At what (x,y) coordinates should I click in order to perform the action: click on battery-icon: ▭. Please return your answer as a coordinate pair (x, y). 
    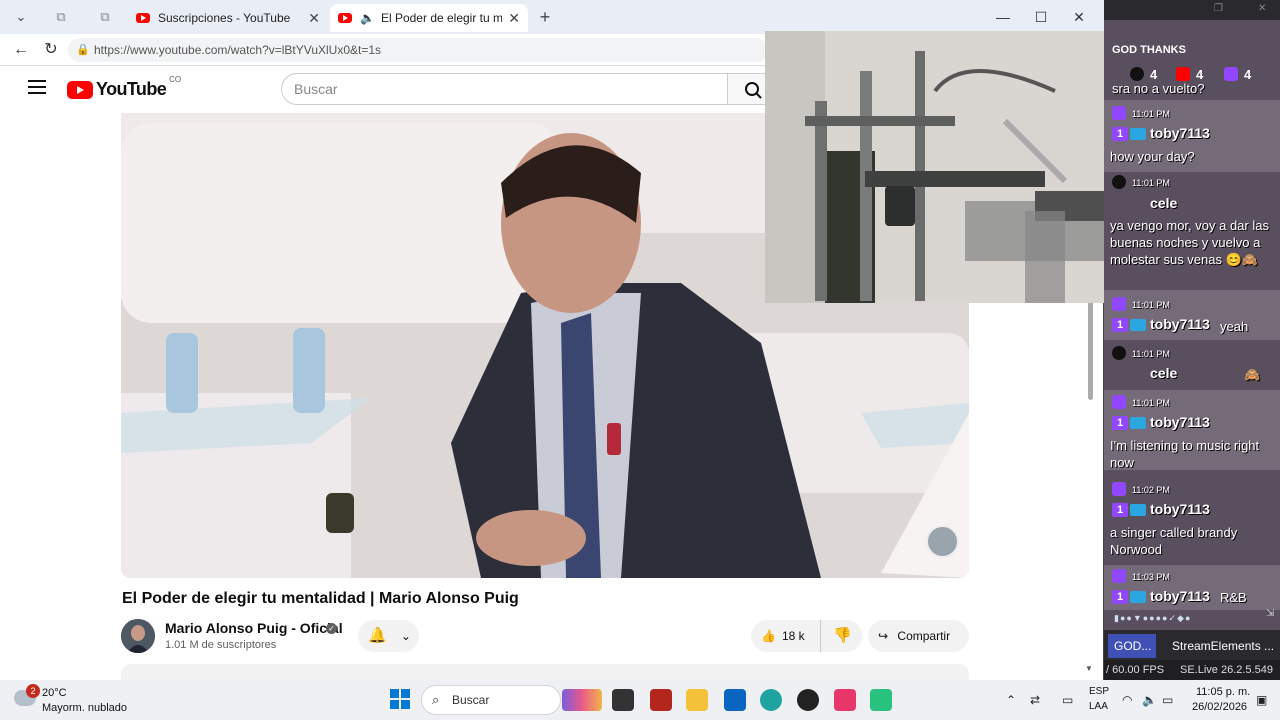
    Looking at the image, I should click on (1167, 700).